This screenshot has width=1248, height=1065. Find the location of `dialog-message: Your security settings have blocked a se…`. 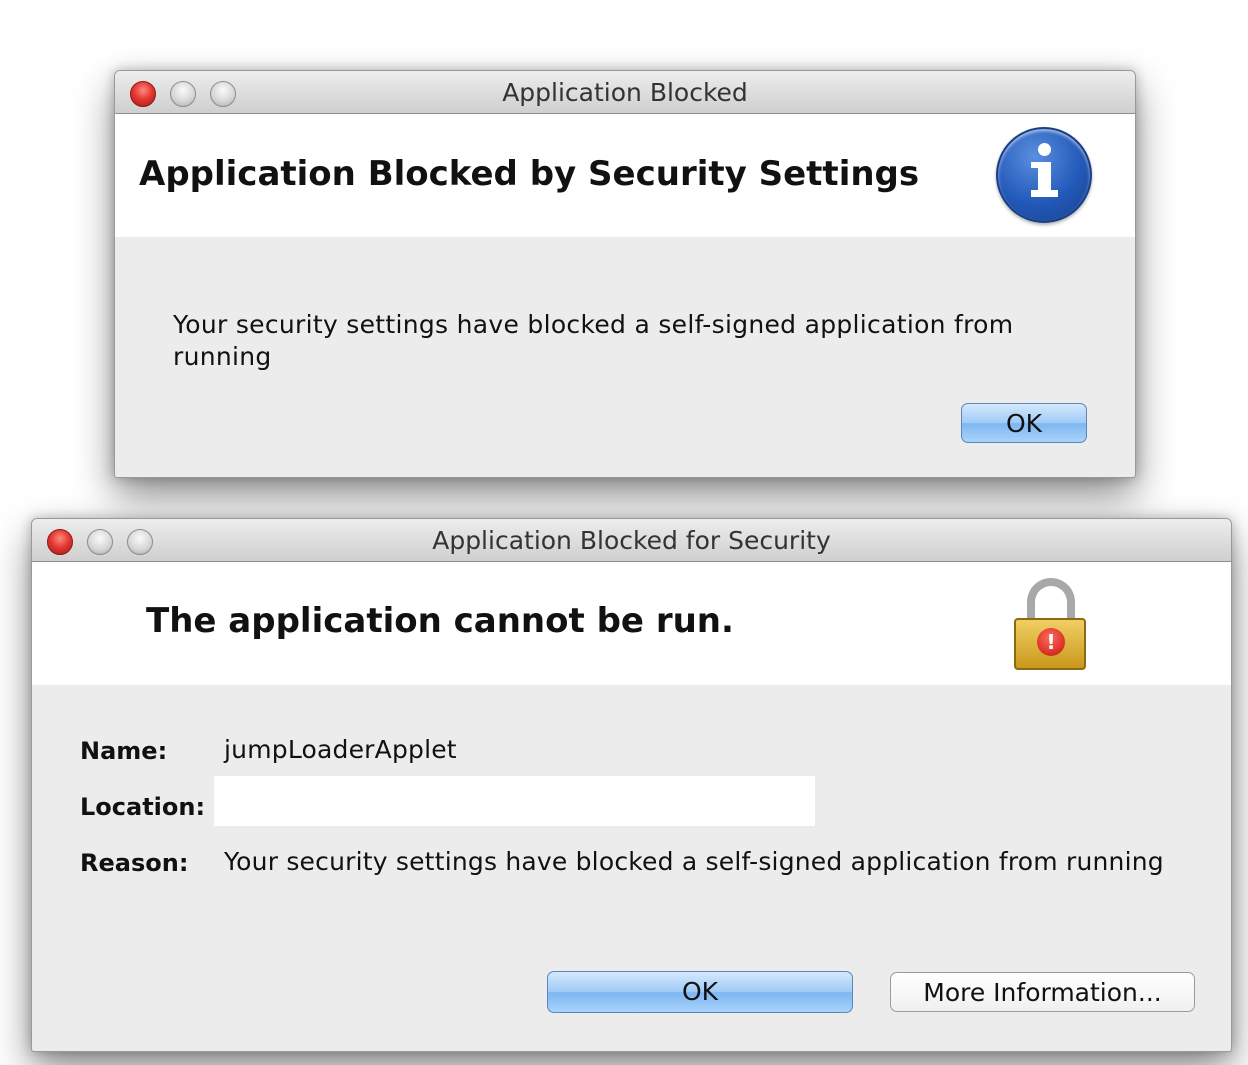

dialog-message: Your security settings have blocked a se… is located at coordinates (593, 340).